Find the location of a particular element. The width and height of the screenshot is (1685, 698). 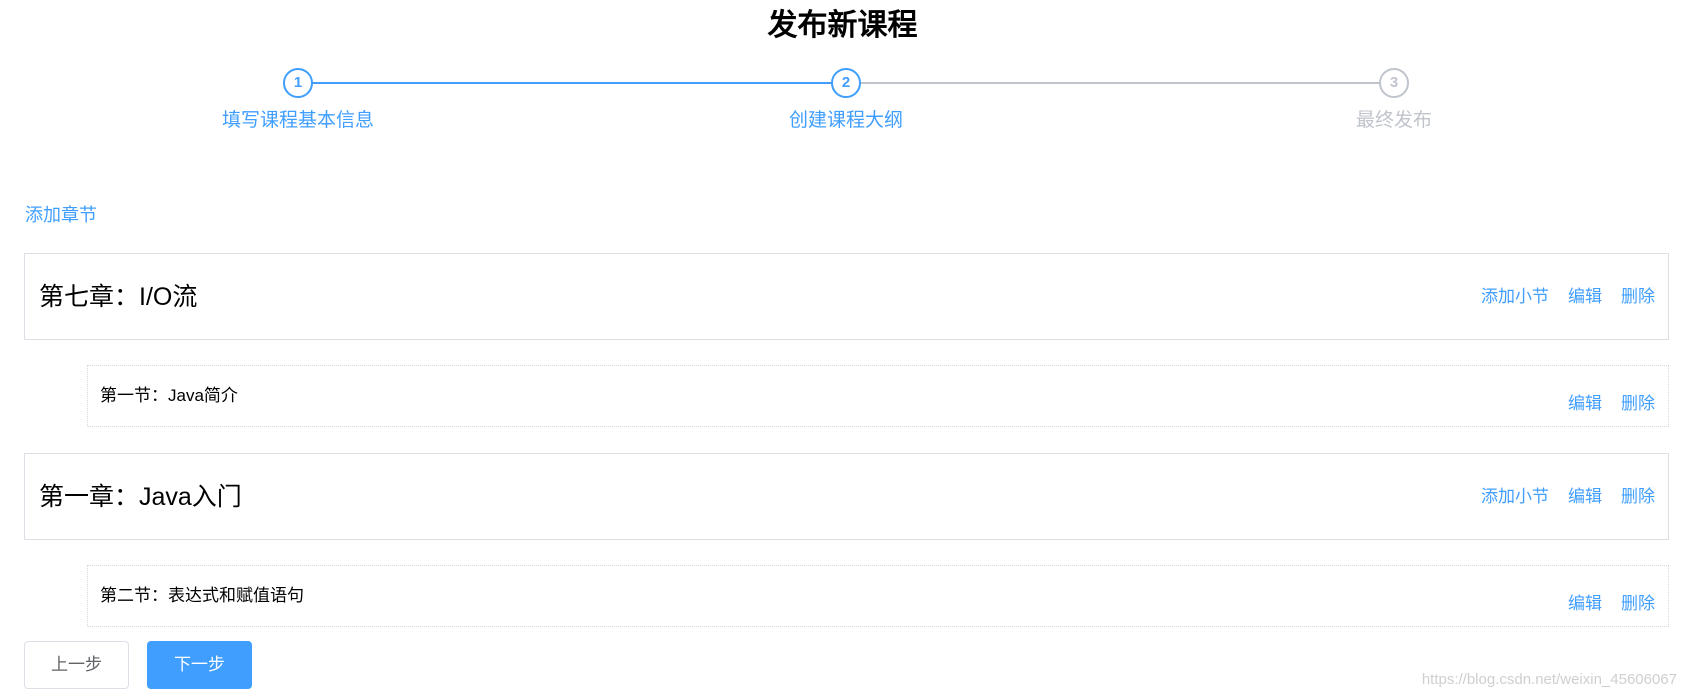

section-title: 第二节：表达式和赋值语句 is located at coordinates (202, 595).